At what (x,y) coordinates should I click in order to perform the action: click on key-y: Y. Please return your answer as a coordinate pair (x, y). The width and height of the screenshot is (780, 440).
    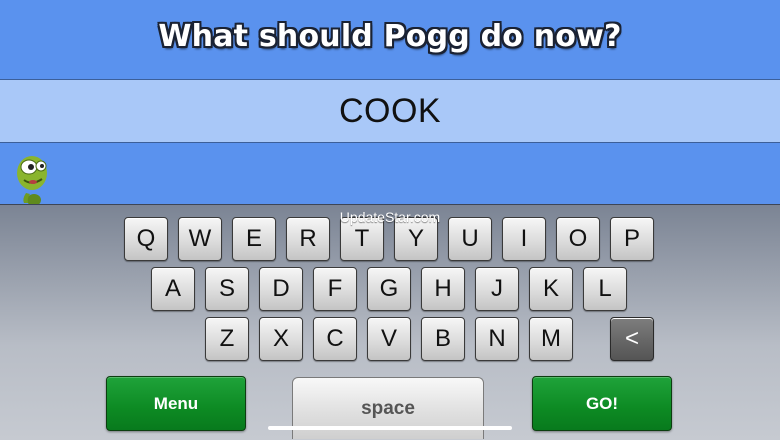
    Looking at the image, I should click on (416, 239).